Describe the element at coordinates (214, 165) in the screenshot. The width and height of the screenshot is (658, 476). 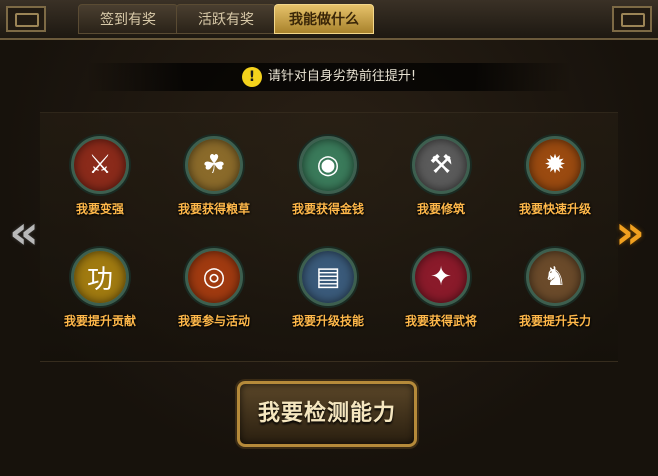
I see `grain-sack-icon: ☘` at that location.